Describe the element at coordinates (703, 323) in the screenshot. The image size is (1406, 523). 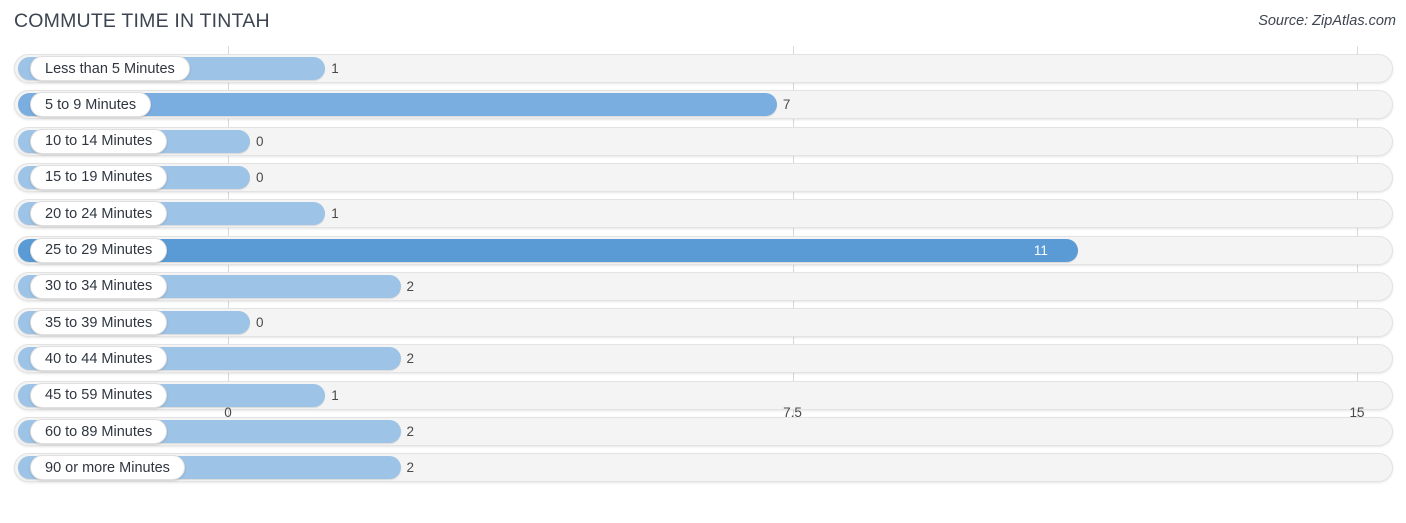
I see `bar-row: 35 to 39 Minutes 0` at that location.